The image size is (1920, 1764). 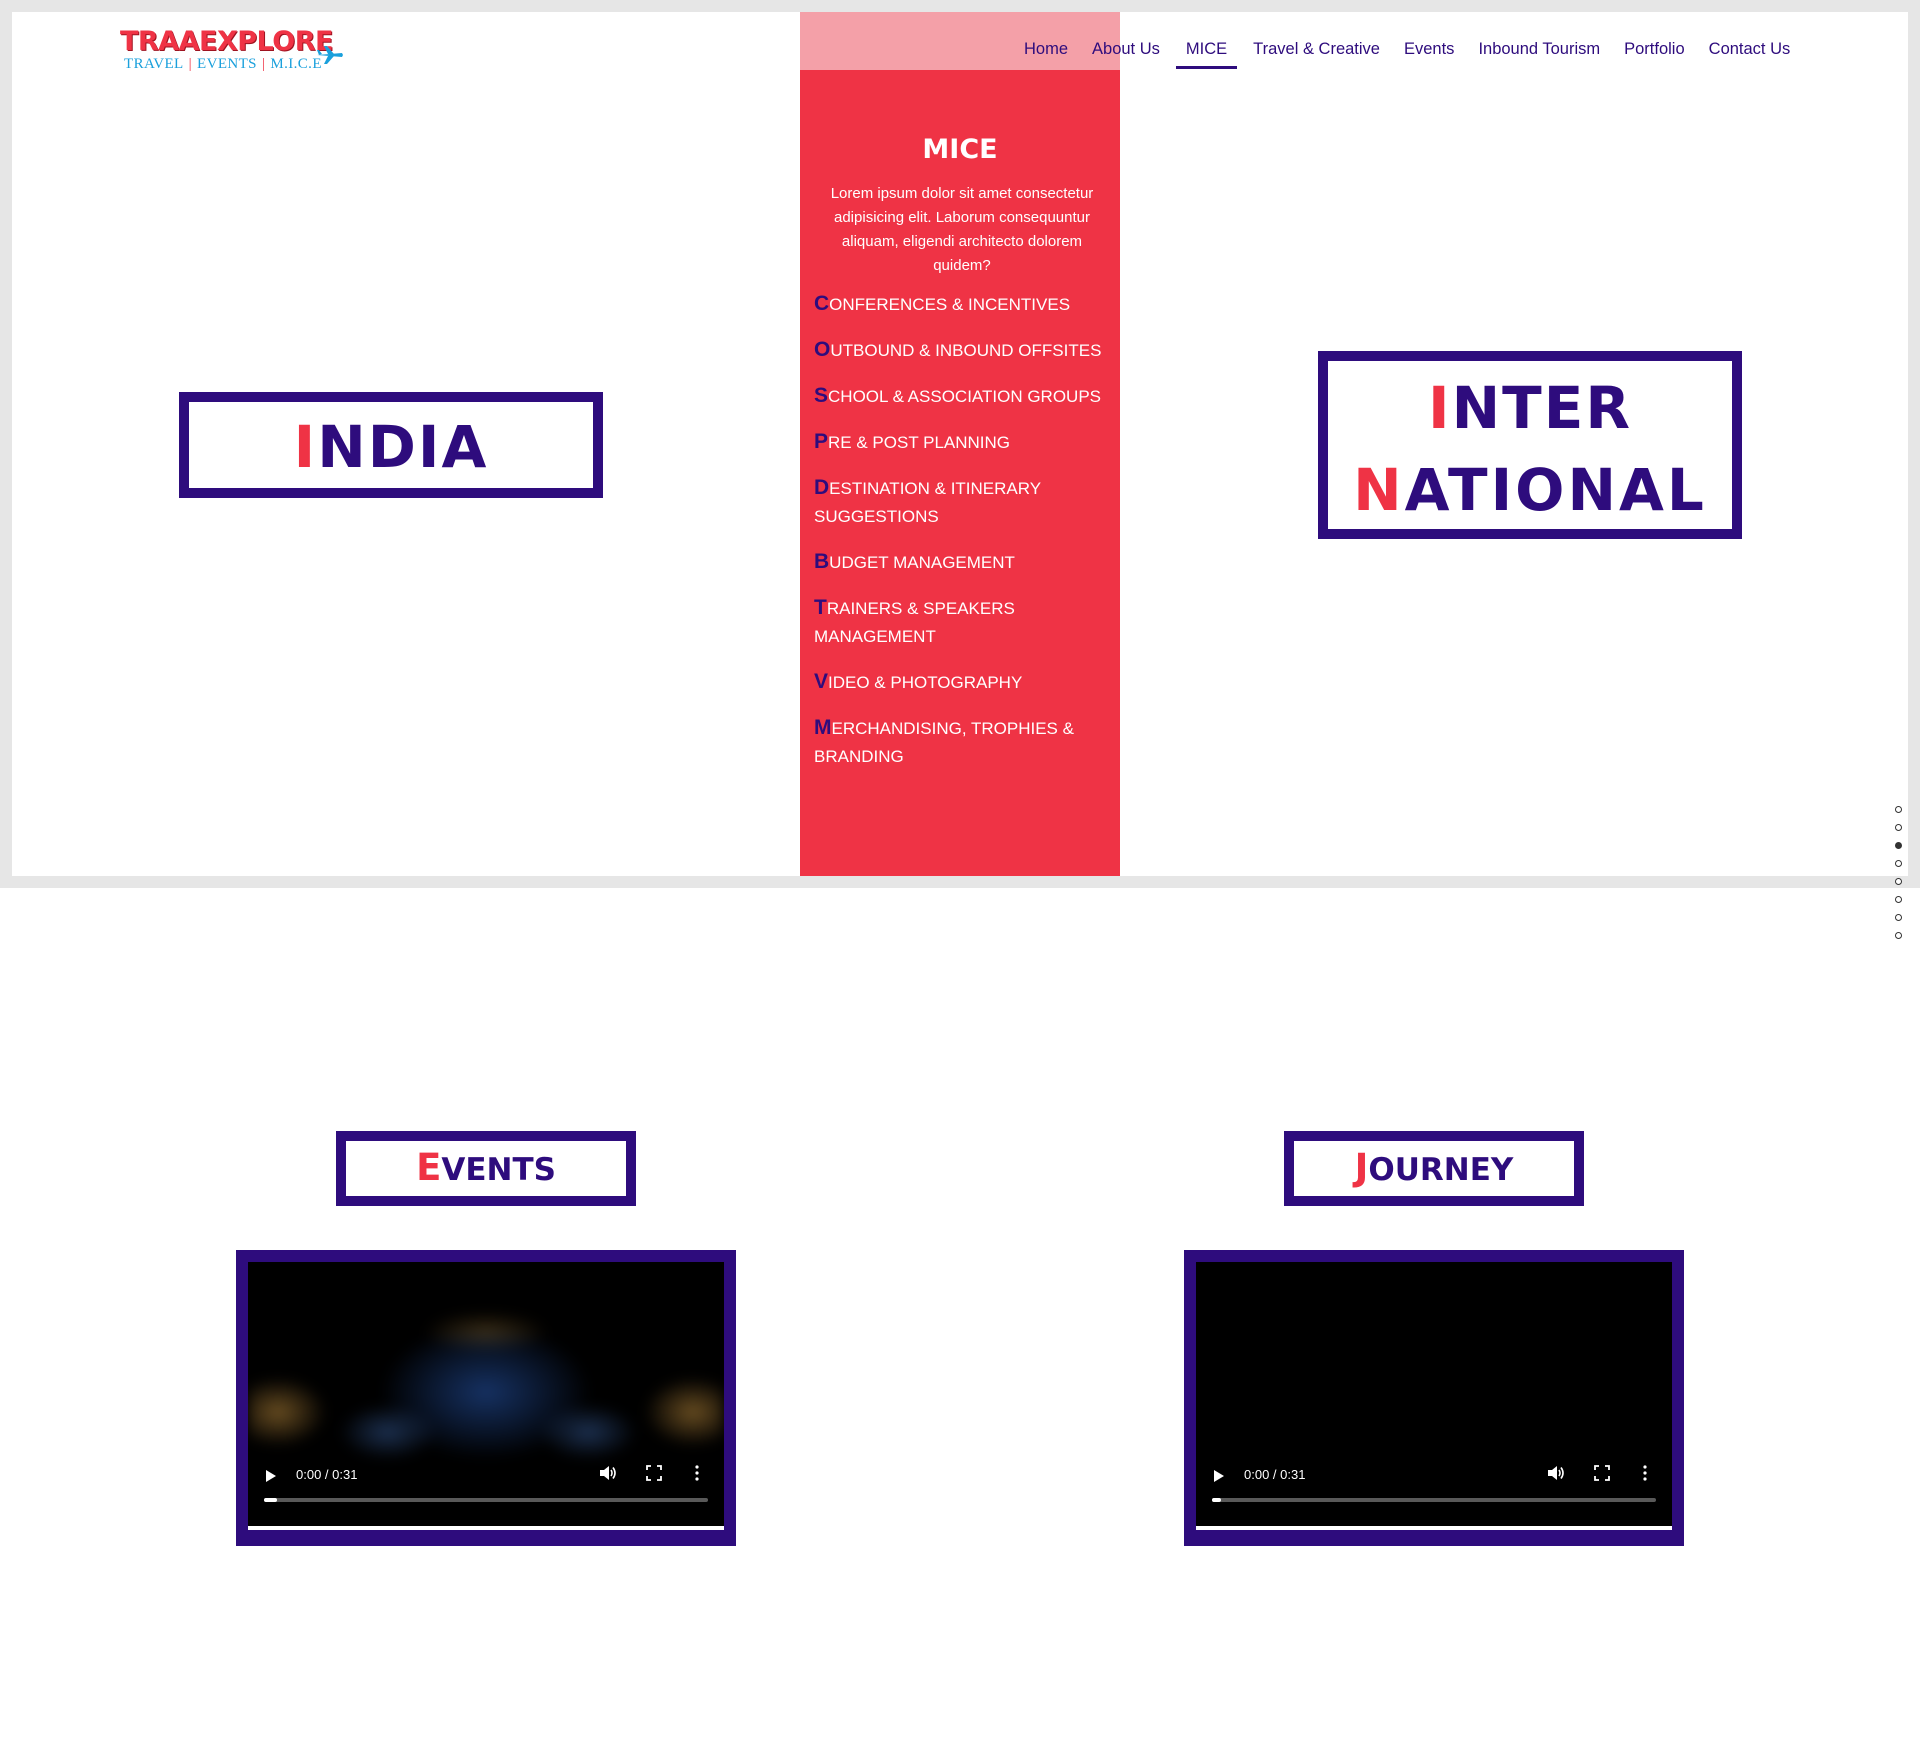 What do you see at coordinates (821, 441) in the screenshot?
I see `mice-item-initial: P` at bounding box center [821, 441].